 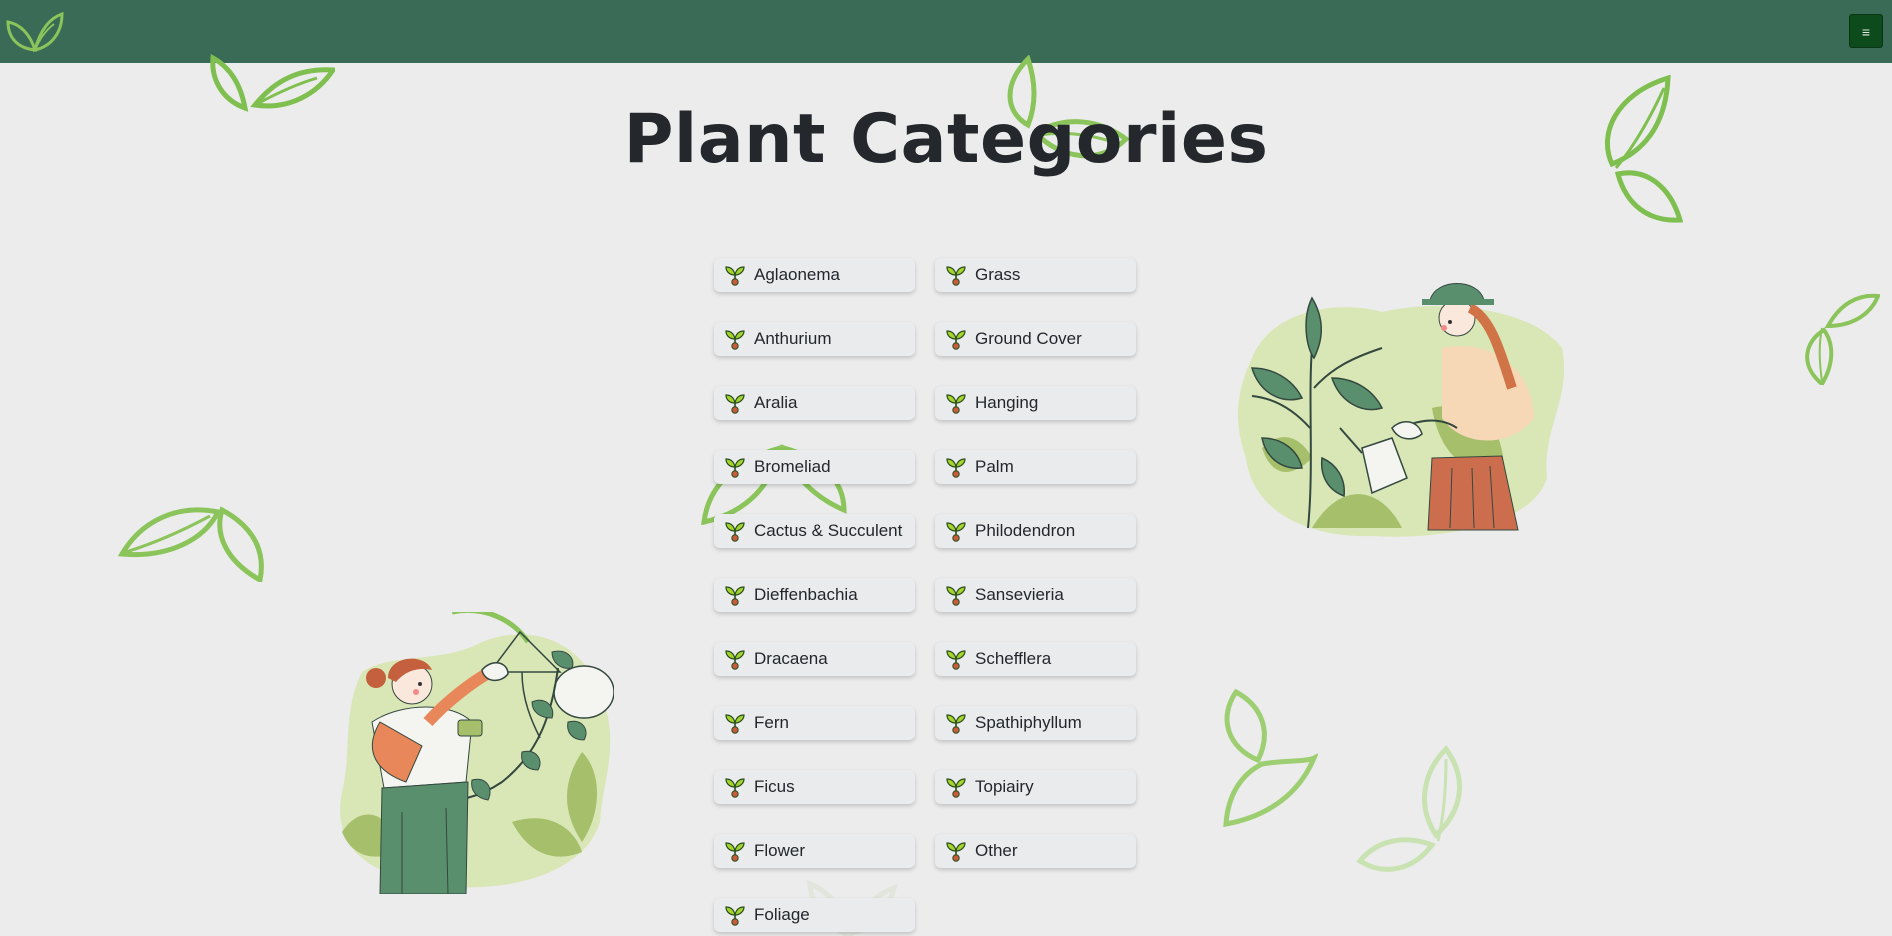 I want to click on category-label: Flower, so click(x=780, y=850).